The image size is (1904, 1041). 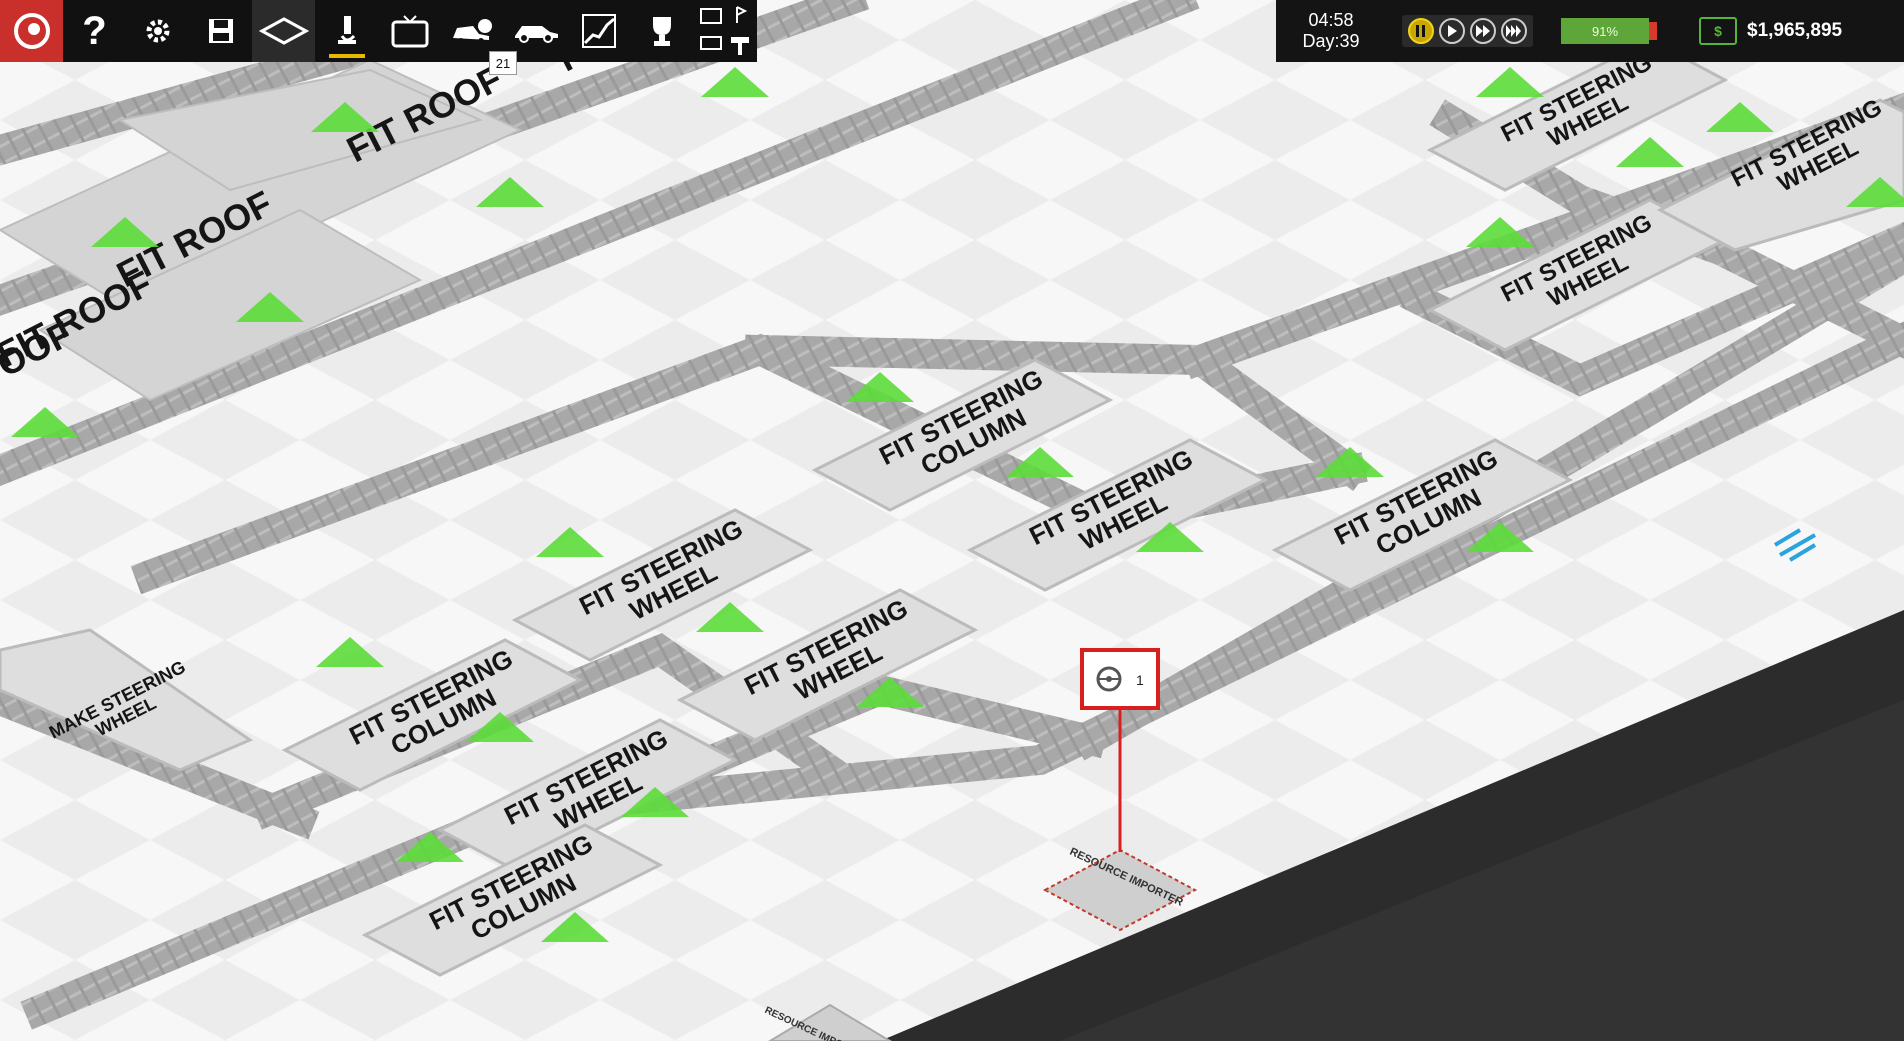 What do you see at coordinates (724, 31) in the screenshot?
I see `display-icon` at bounding box center [724, 31].